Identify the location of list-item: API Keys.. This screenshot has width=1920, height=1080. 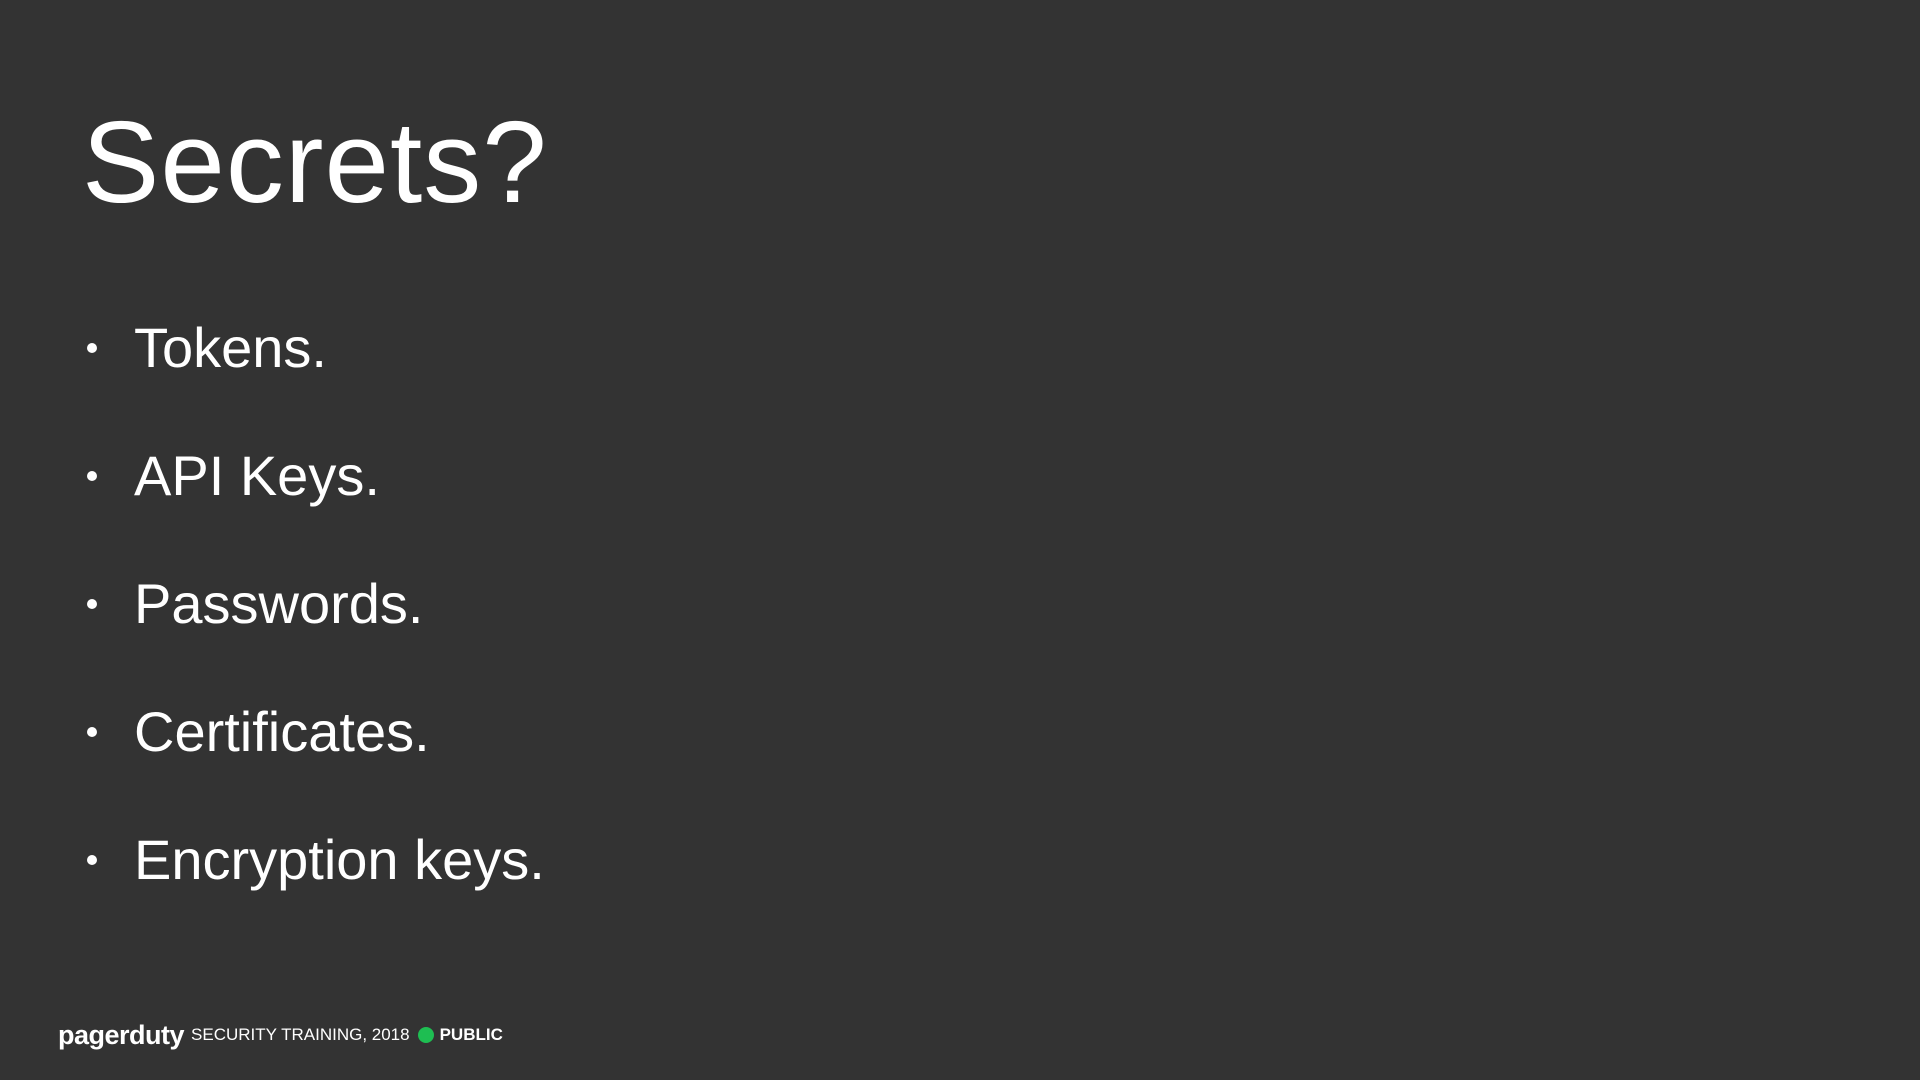
(313, 476).